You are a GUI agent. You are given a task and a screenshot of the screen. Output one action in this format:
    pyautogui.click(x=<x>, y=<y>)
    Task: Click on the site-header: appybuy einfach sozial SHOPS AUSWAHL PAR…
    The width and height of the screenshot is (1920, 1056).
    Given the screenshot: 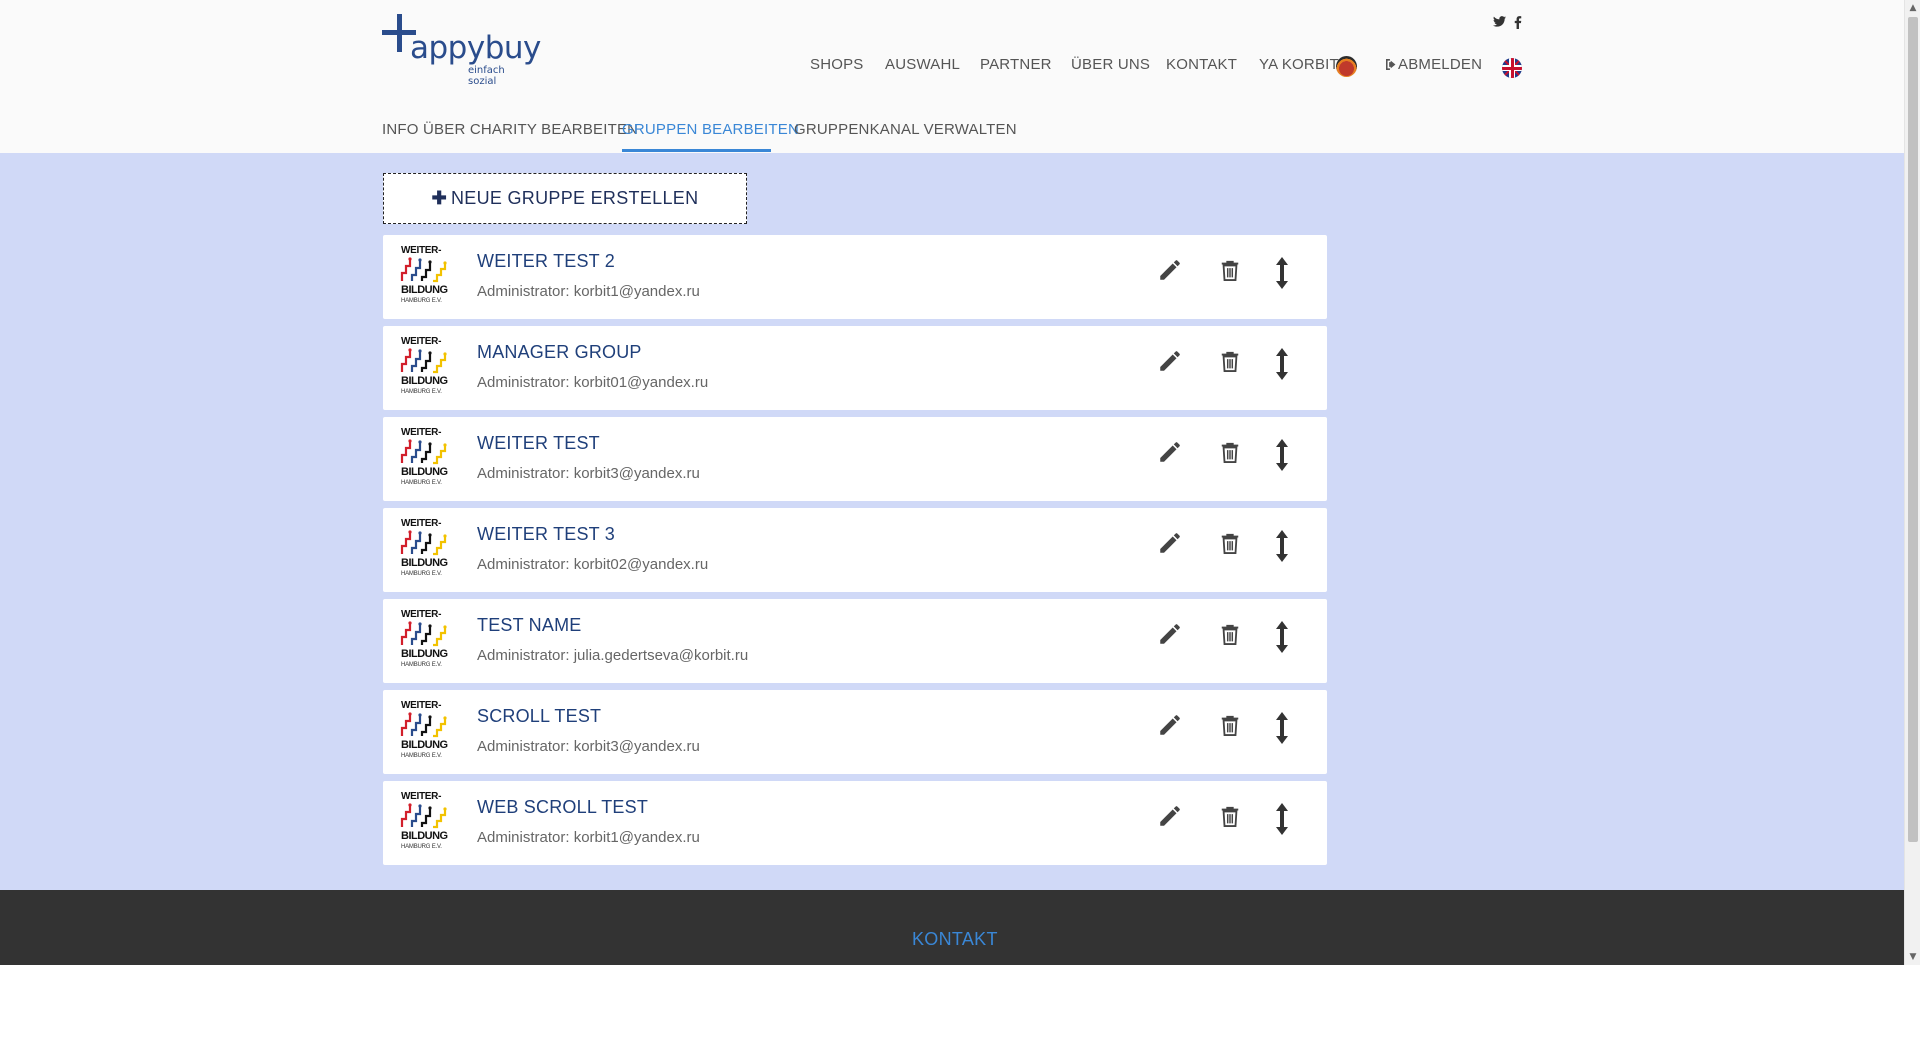 What is the action you would take?
    pyautogui.click(x=952, y=76)
    